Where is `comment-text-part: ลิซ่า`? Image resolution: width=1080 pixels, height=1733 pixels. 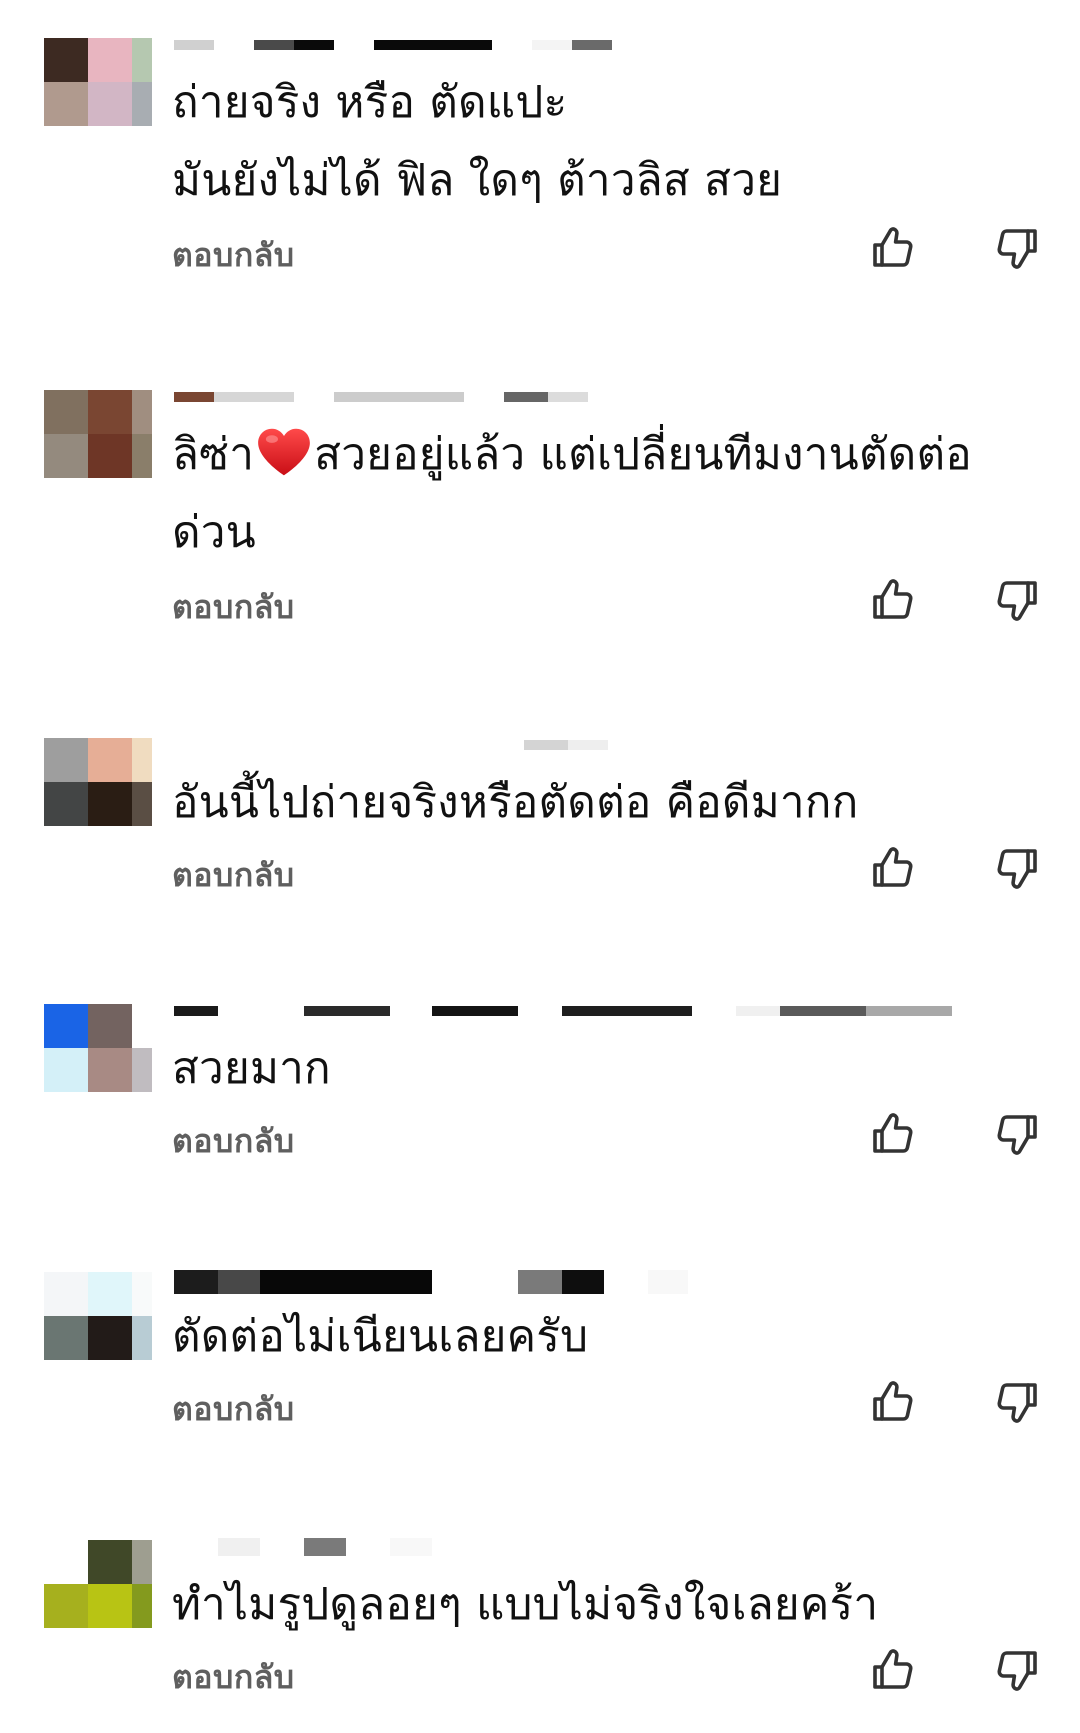 comment-text-part: ลิซ่า is located at coordinates (213, 454).